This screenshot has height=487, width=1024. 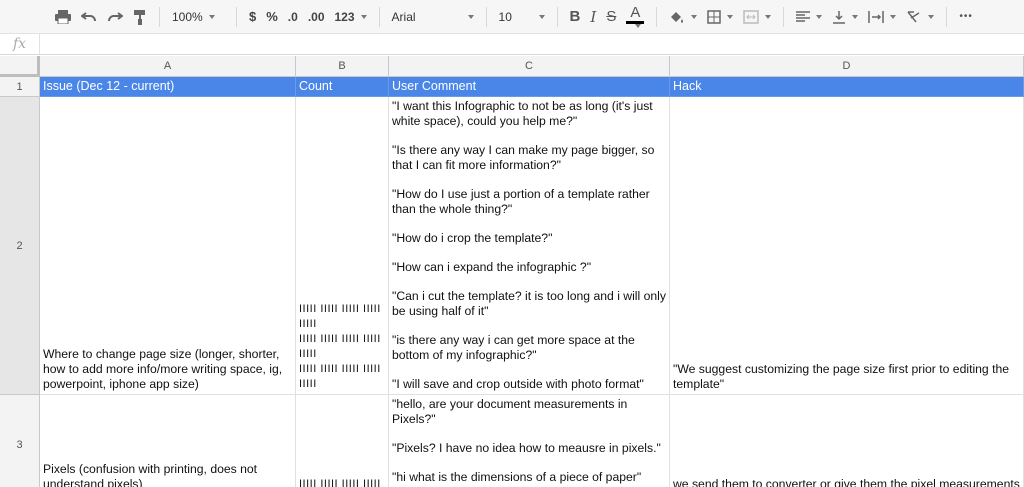 I want to click on borders-icon, so click(x=720, y=17).